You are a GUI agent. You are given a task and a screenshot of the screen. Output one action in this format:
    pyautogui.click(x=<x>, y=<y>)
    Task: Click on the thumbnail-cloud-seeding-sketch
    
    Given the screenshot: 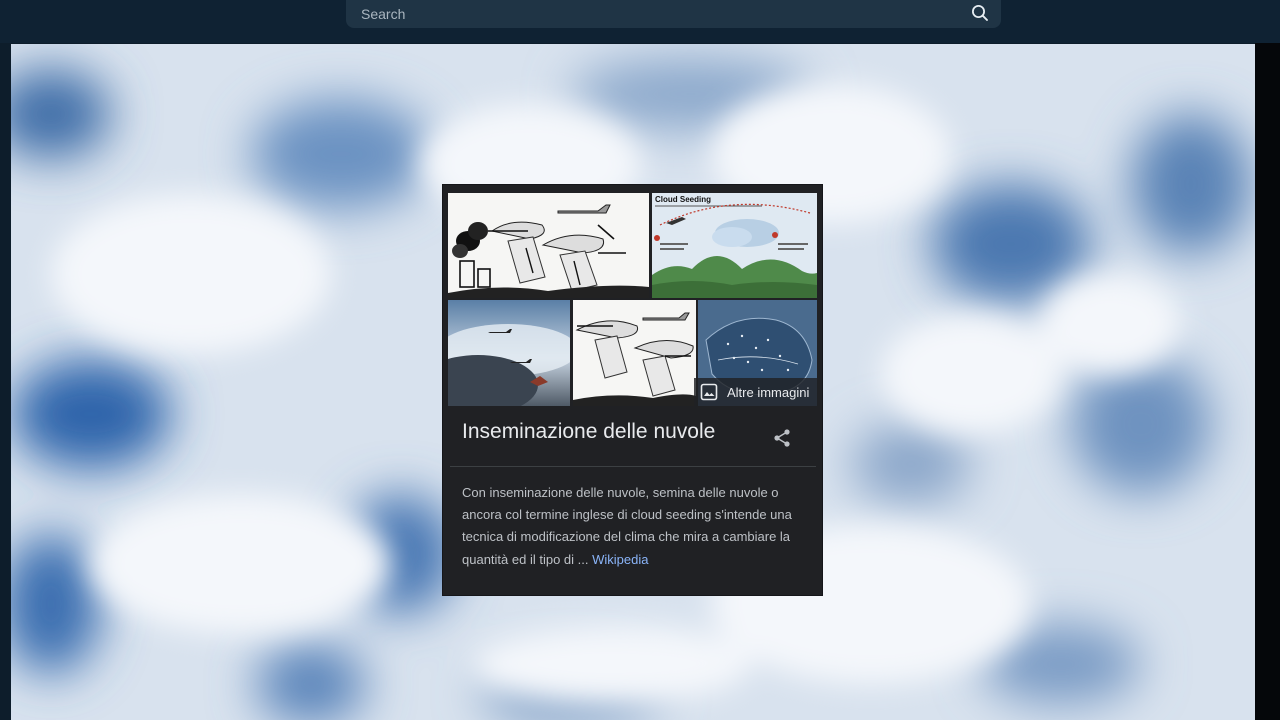 What is the action you would take?
    pyautogui.click(x=634, y=353)
    